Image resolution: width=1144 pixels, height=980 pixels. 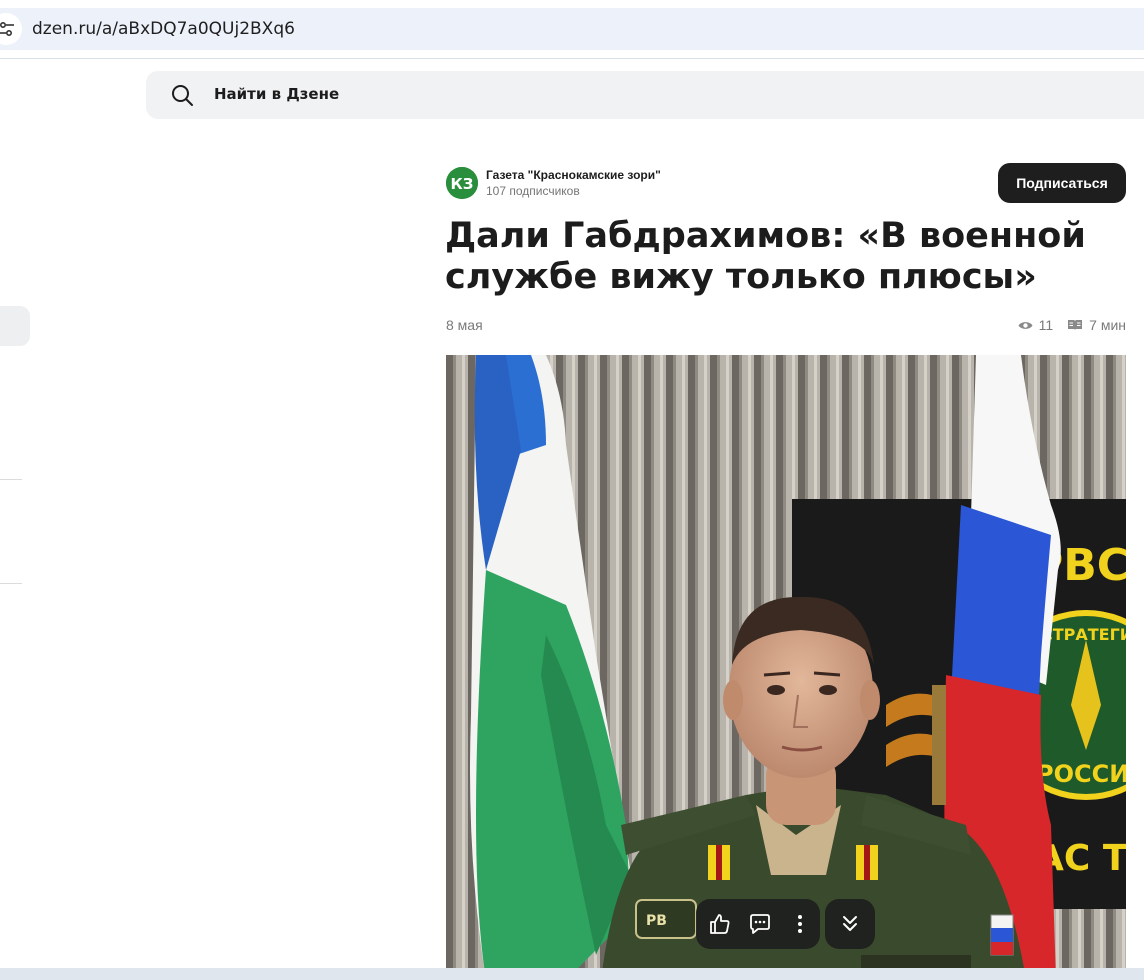 I want to click on scroll-down-button, so click(x=850, y=924).